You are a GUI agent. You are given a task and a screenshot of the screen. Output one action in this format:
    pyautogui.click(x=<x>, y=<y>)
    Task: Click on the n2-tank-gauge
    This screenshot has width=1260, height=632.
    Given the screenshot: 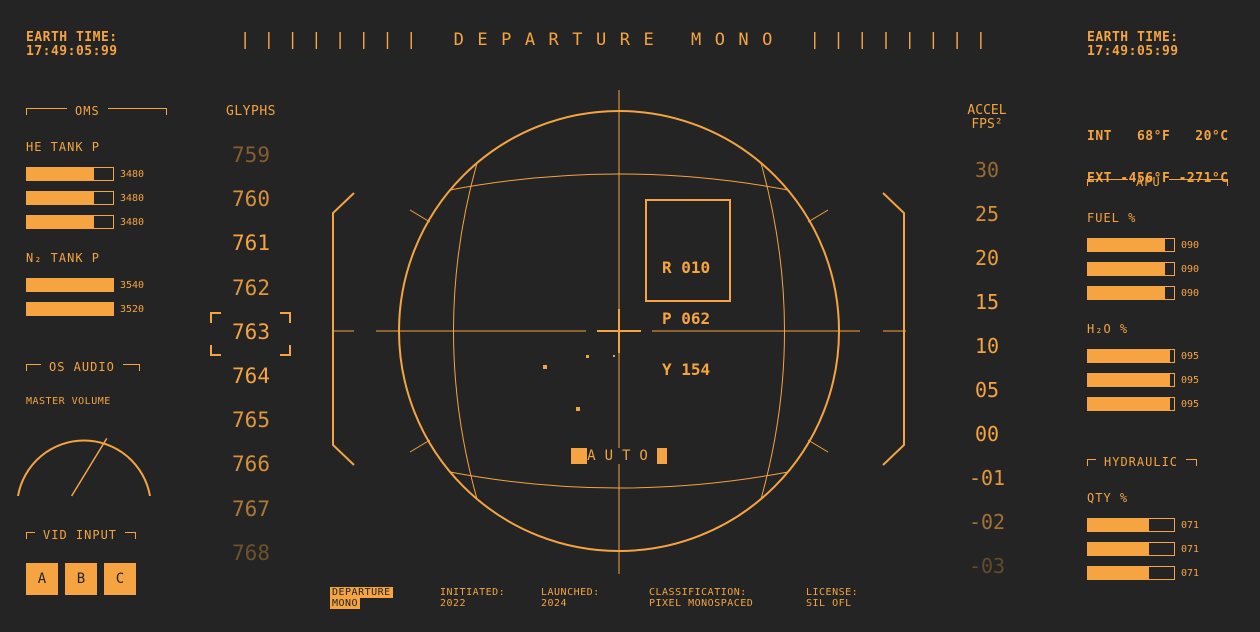 What is the action you would take?
    pyautogui.click(x=70, y=285)
    